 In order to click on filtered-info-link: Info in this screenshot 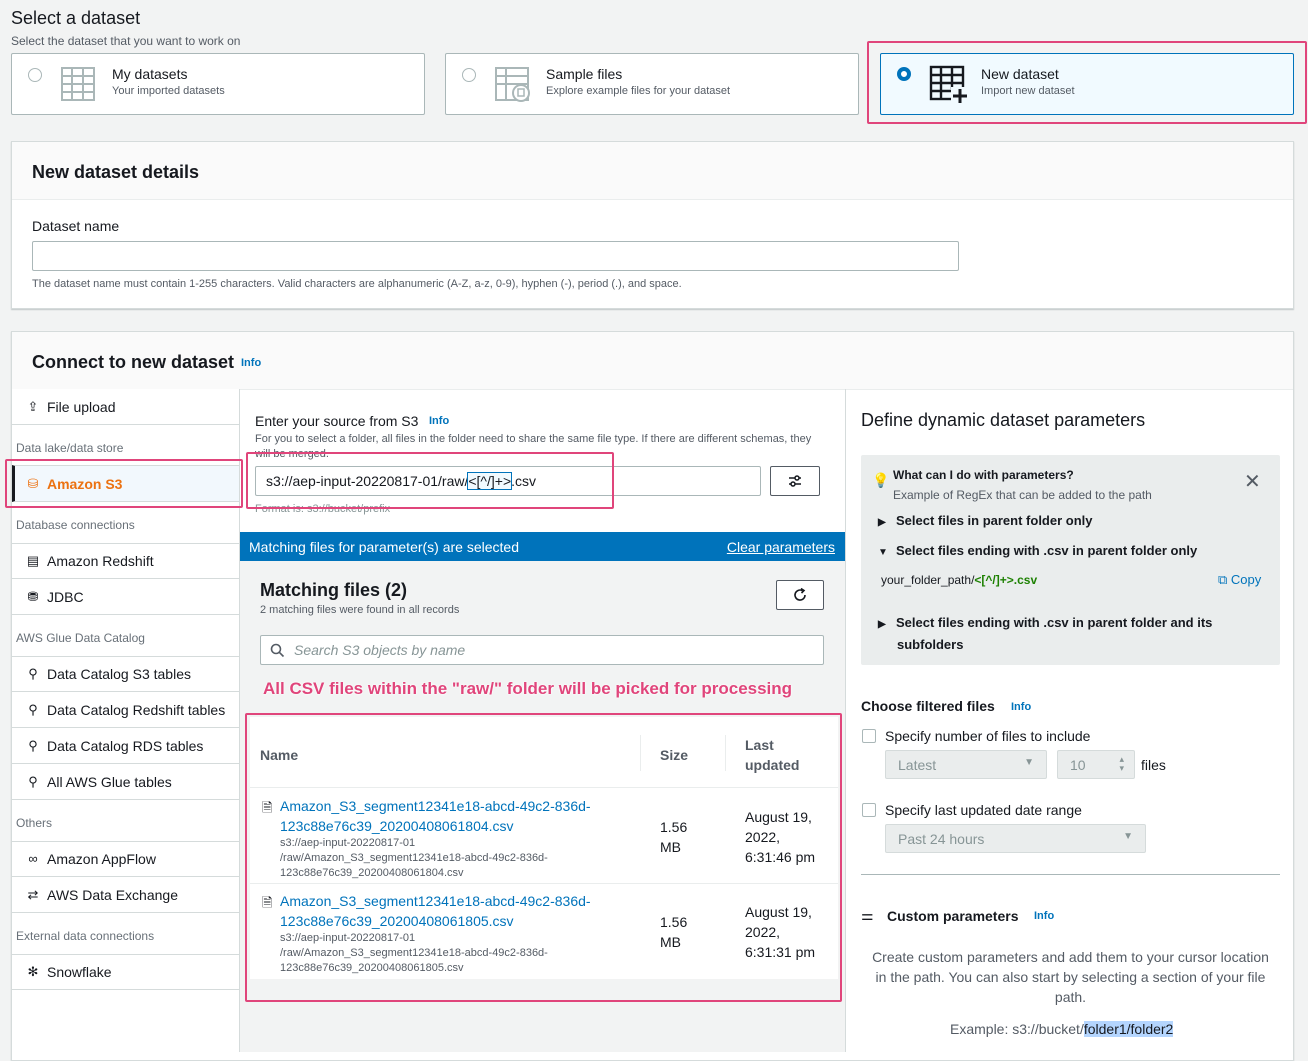, I will do `click(1021, 707)`.